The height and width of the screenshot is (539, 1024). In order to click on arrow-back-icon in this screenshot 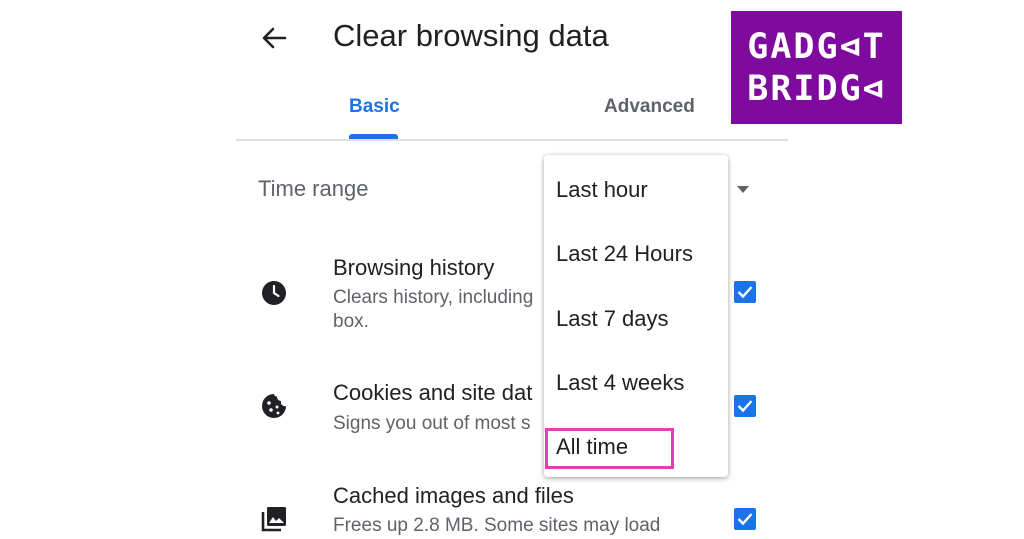, I will do `click(274, 38)`.